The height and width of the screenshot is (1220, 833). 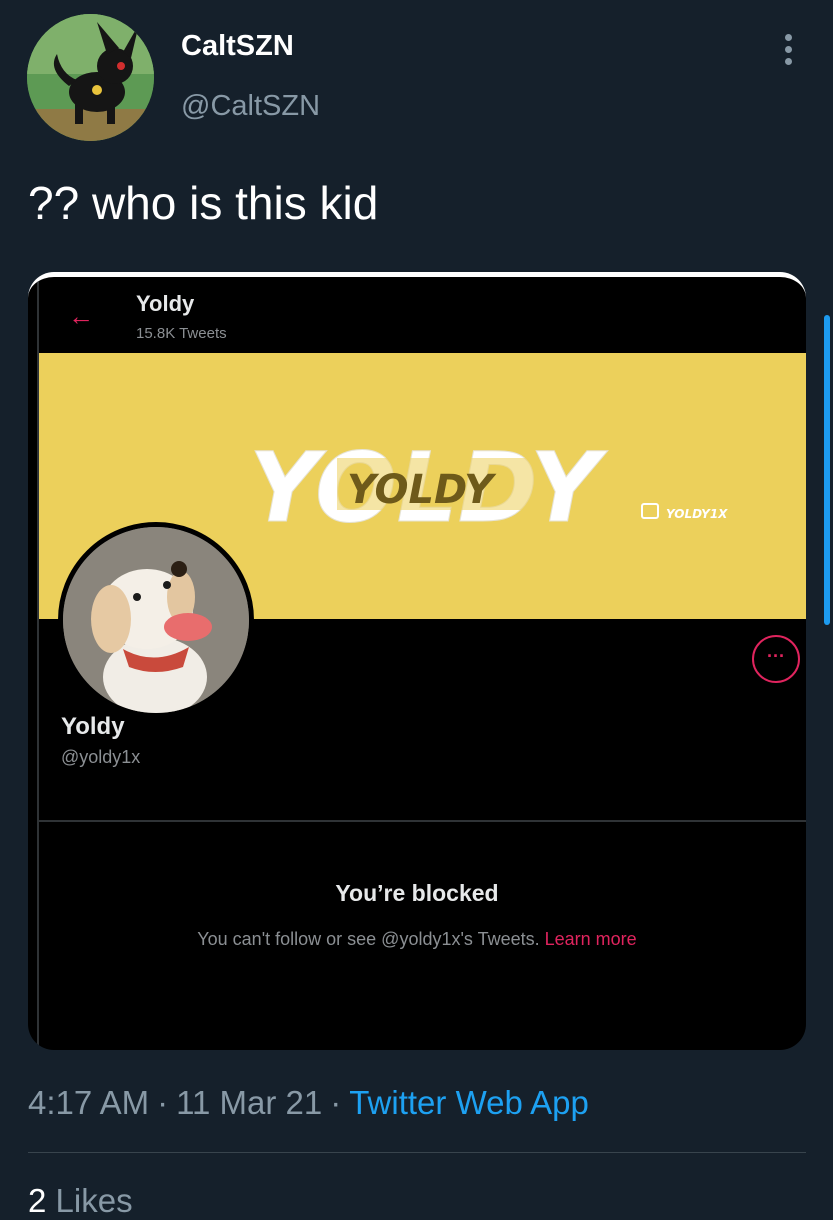 What do you see at coordinates (37, 1200) in the screenshot?
I see `likes-number: 2` at bounding box center [37, 1200].